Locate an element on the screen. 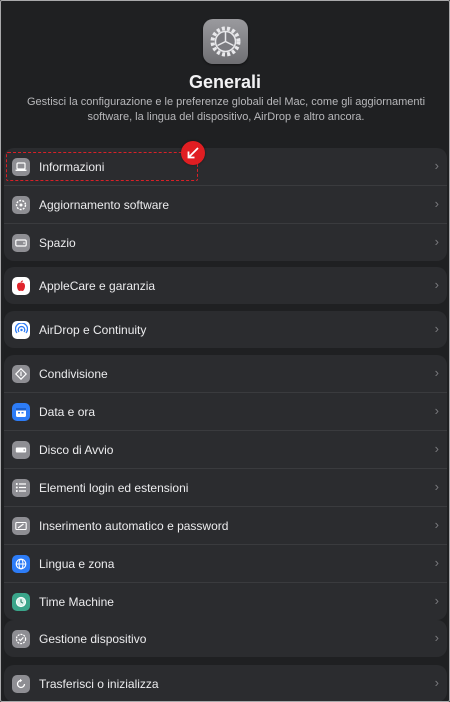 This screenshot has width=450, height=702. row-label: Data e ora is located at coordinates (67, 411).